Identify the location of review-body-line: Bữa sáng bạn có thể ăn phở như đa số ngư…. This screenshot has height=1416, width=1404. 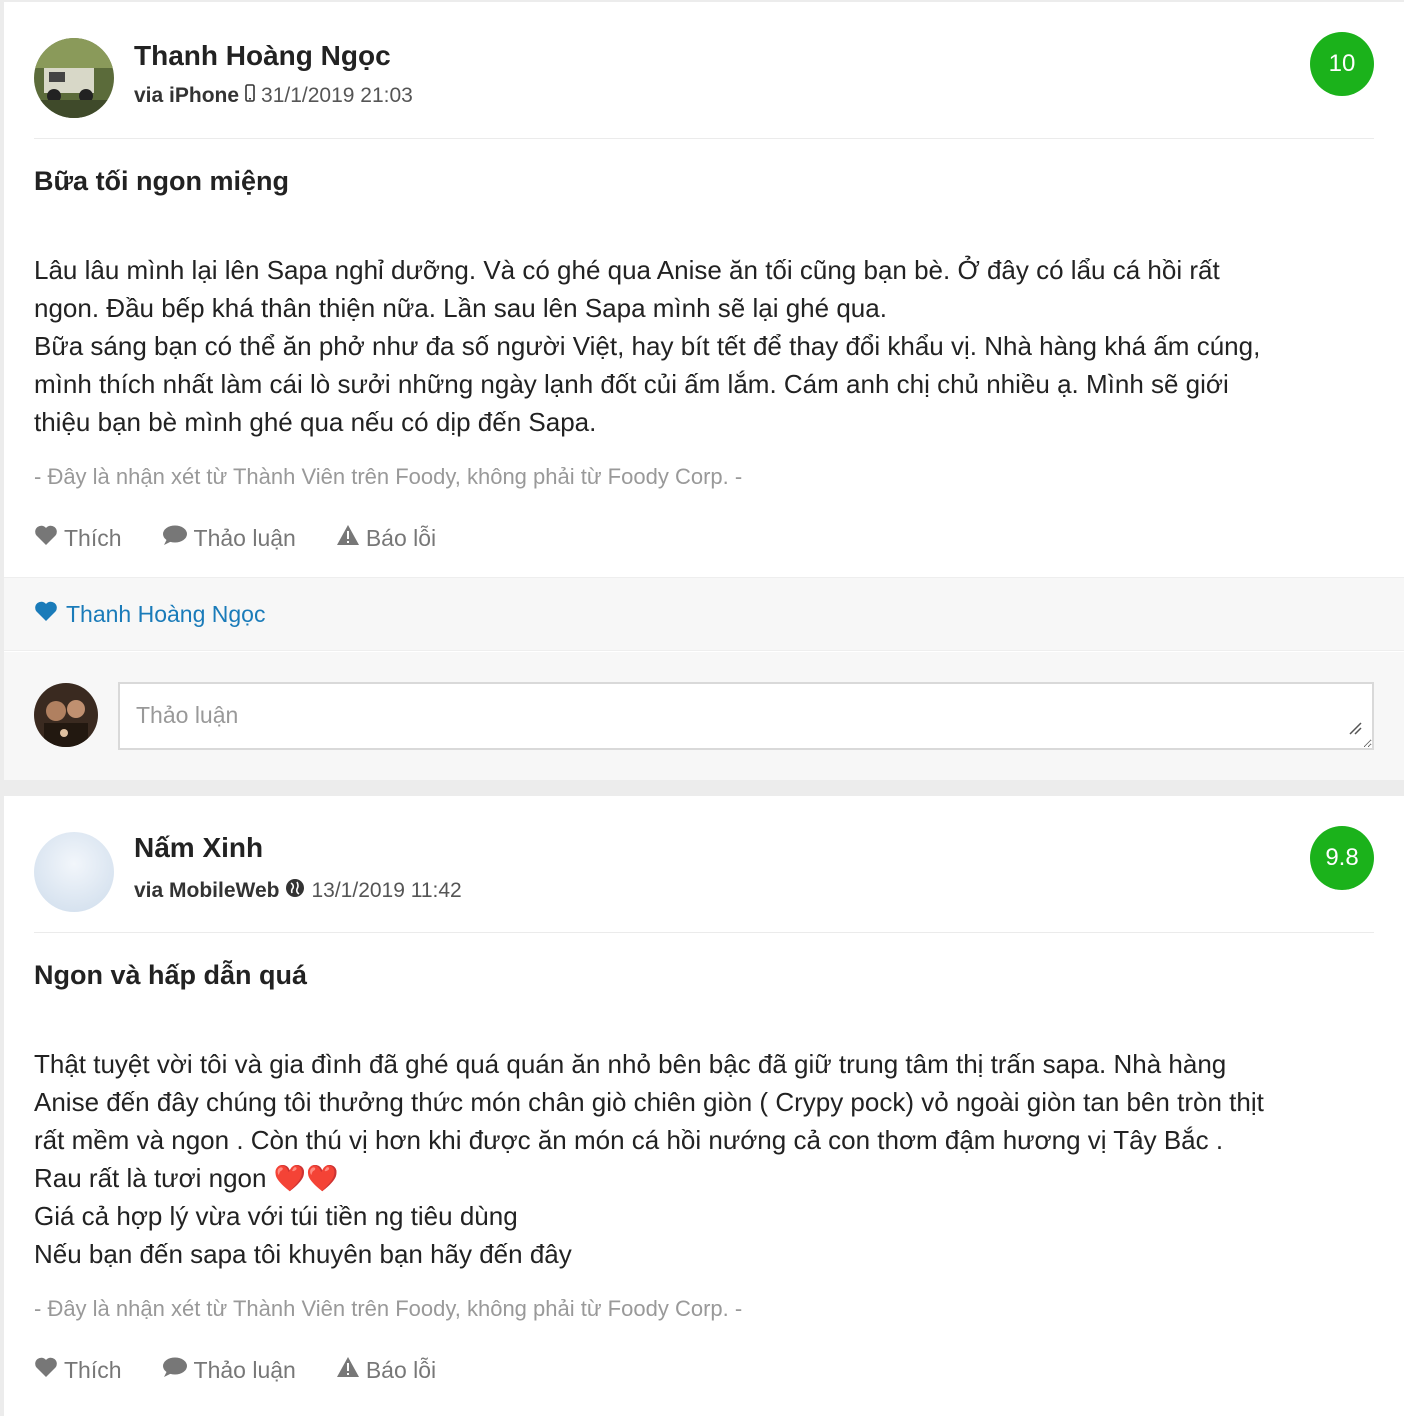
(647, 346).